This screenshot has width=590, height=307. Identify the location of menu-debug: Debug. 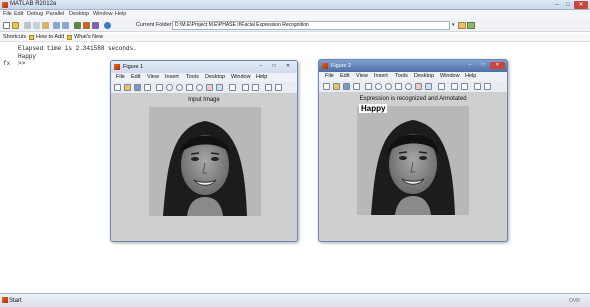
(35, 14).